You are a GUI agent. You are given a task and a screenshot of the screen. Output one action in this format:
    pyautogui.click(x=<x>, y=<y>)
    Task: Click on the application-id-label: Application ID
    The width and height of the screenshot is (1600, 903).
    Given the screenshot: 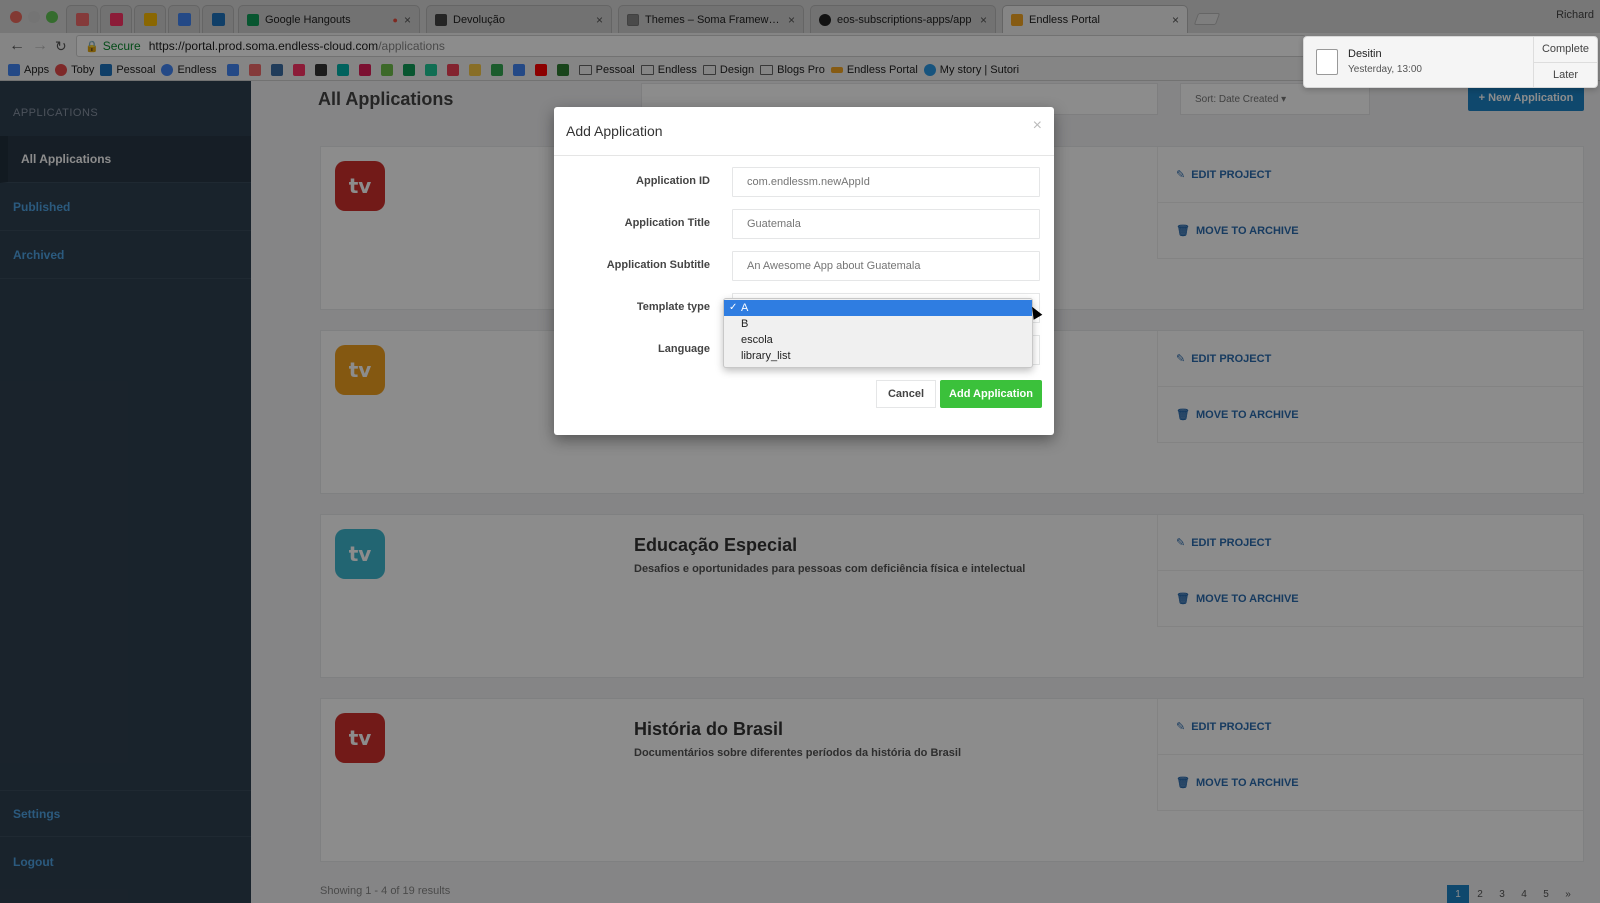 What is the action you would take?
    pyautogui.click(x=673, y=181)
    